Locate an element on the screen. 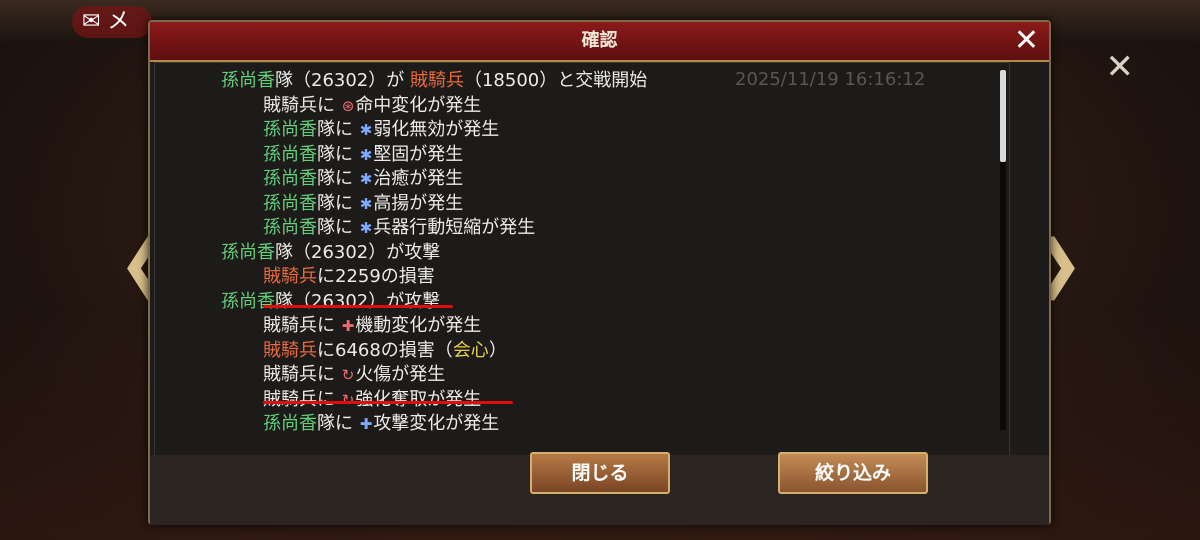  log-line: 賊騎兵に2259の損害 is located at coordinates (349, 277).